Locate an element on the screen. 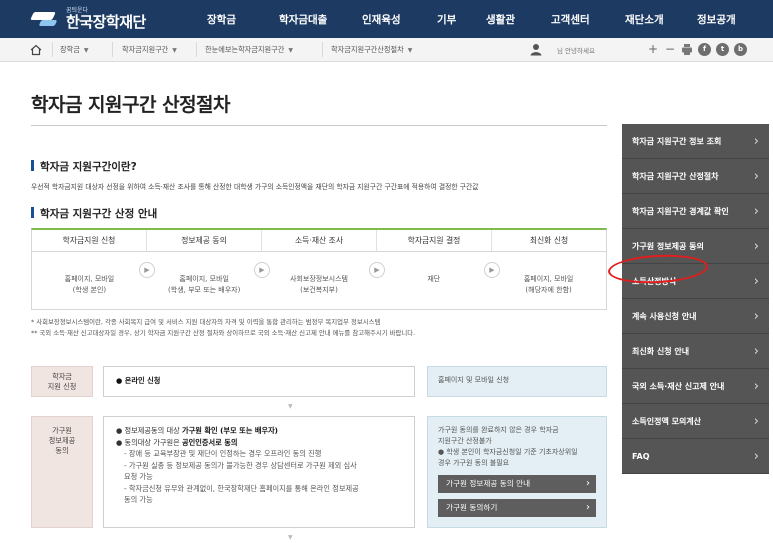 This screenshot has height=547, width=773. process-step-title: 소득·재산 조사 is located at coordinates (319, 240).